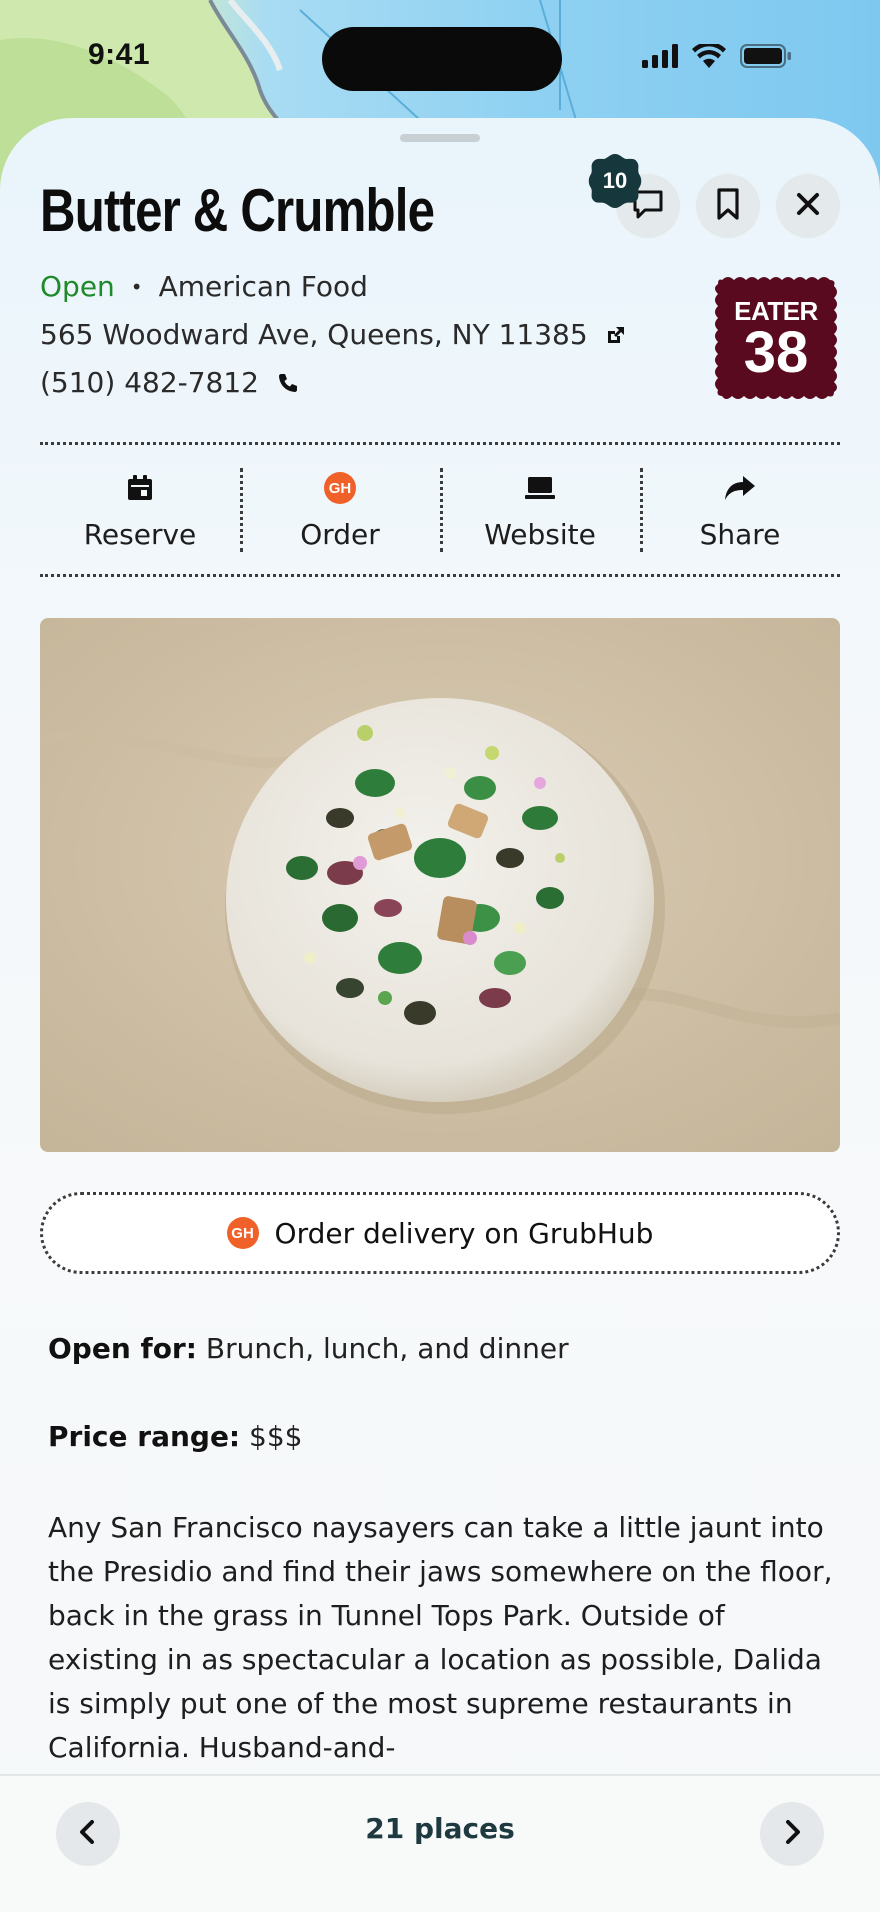 Image resolution: width=880 pixels, height=1912 pixels. Describe the element at coordinates (766, 58) in the screenshot. I see `battery-icon` at that location.